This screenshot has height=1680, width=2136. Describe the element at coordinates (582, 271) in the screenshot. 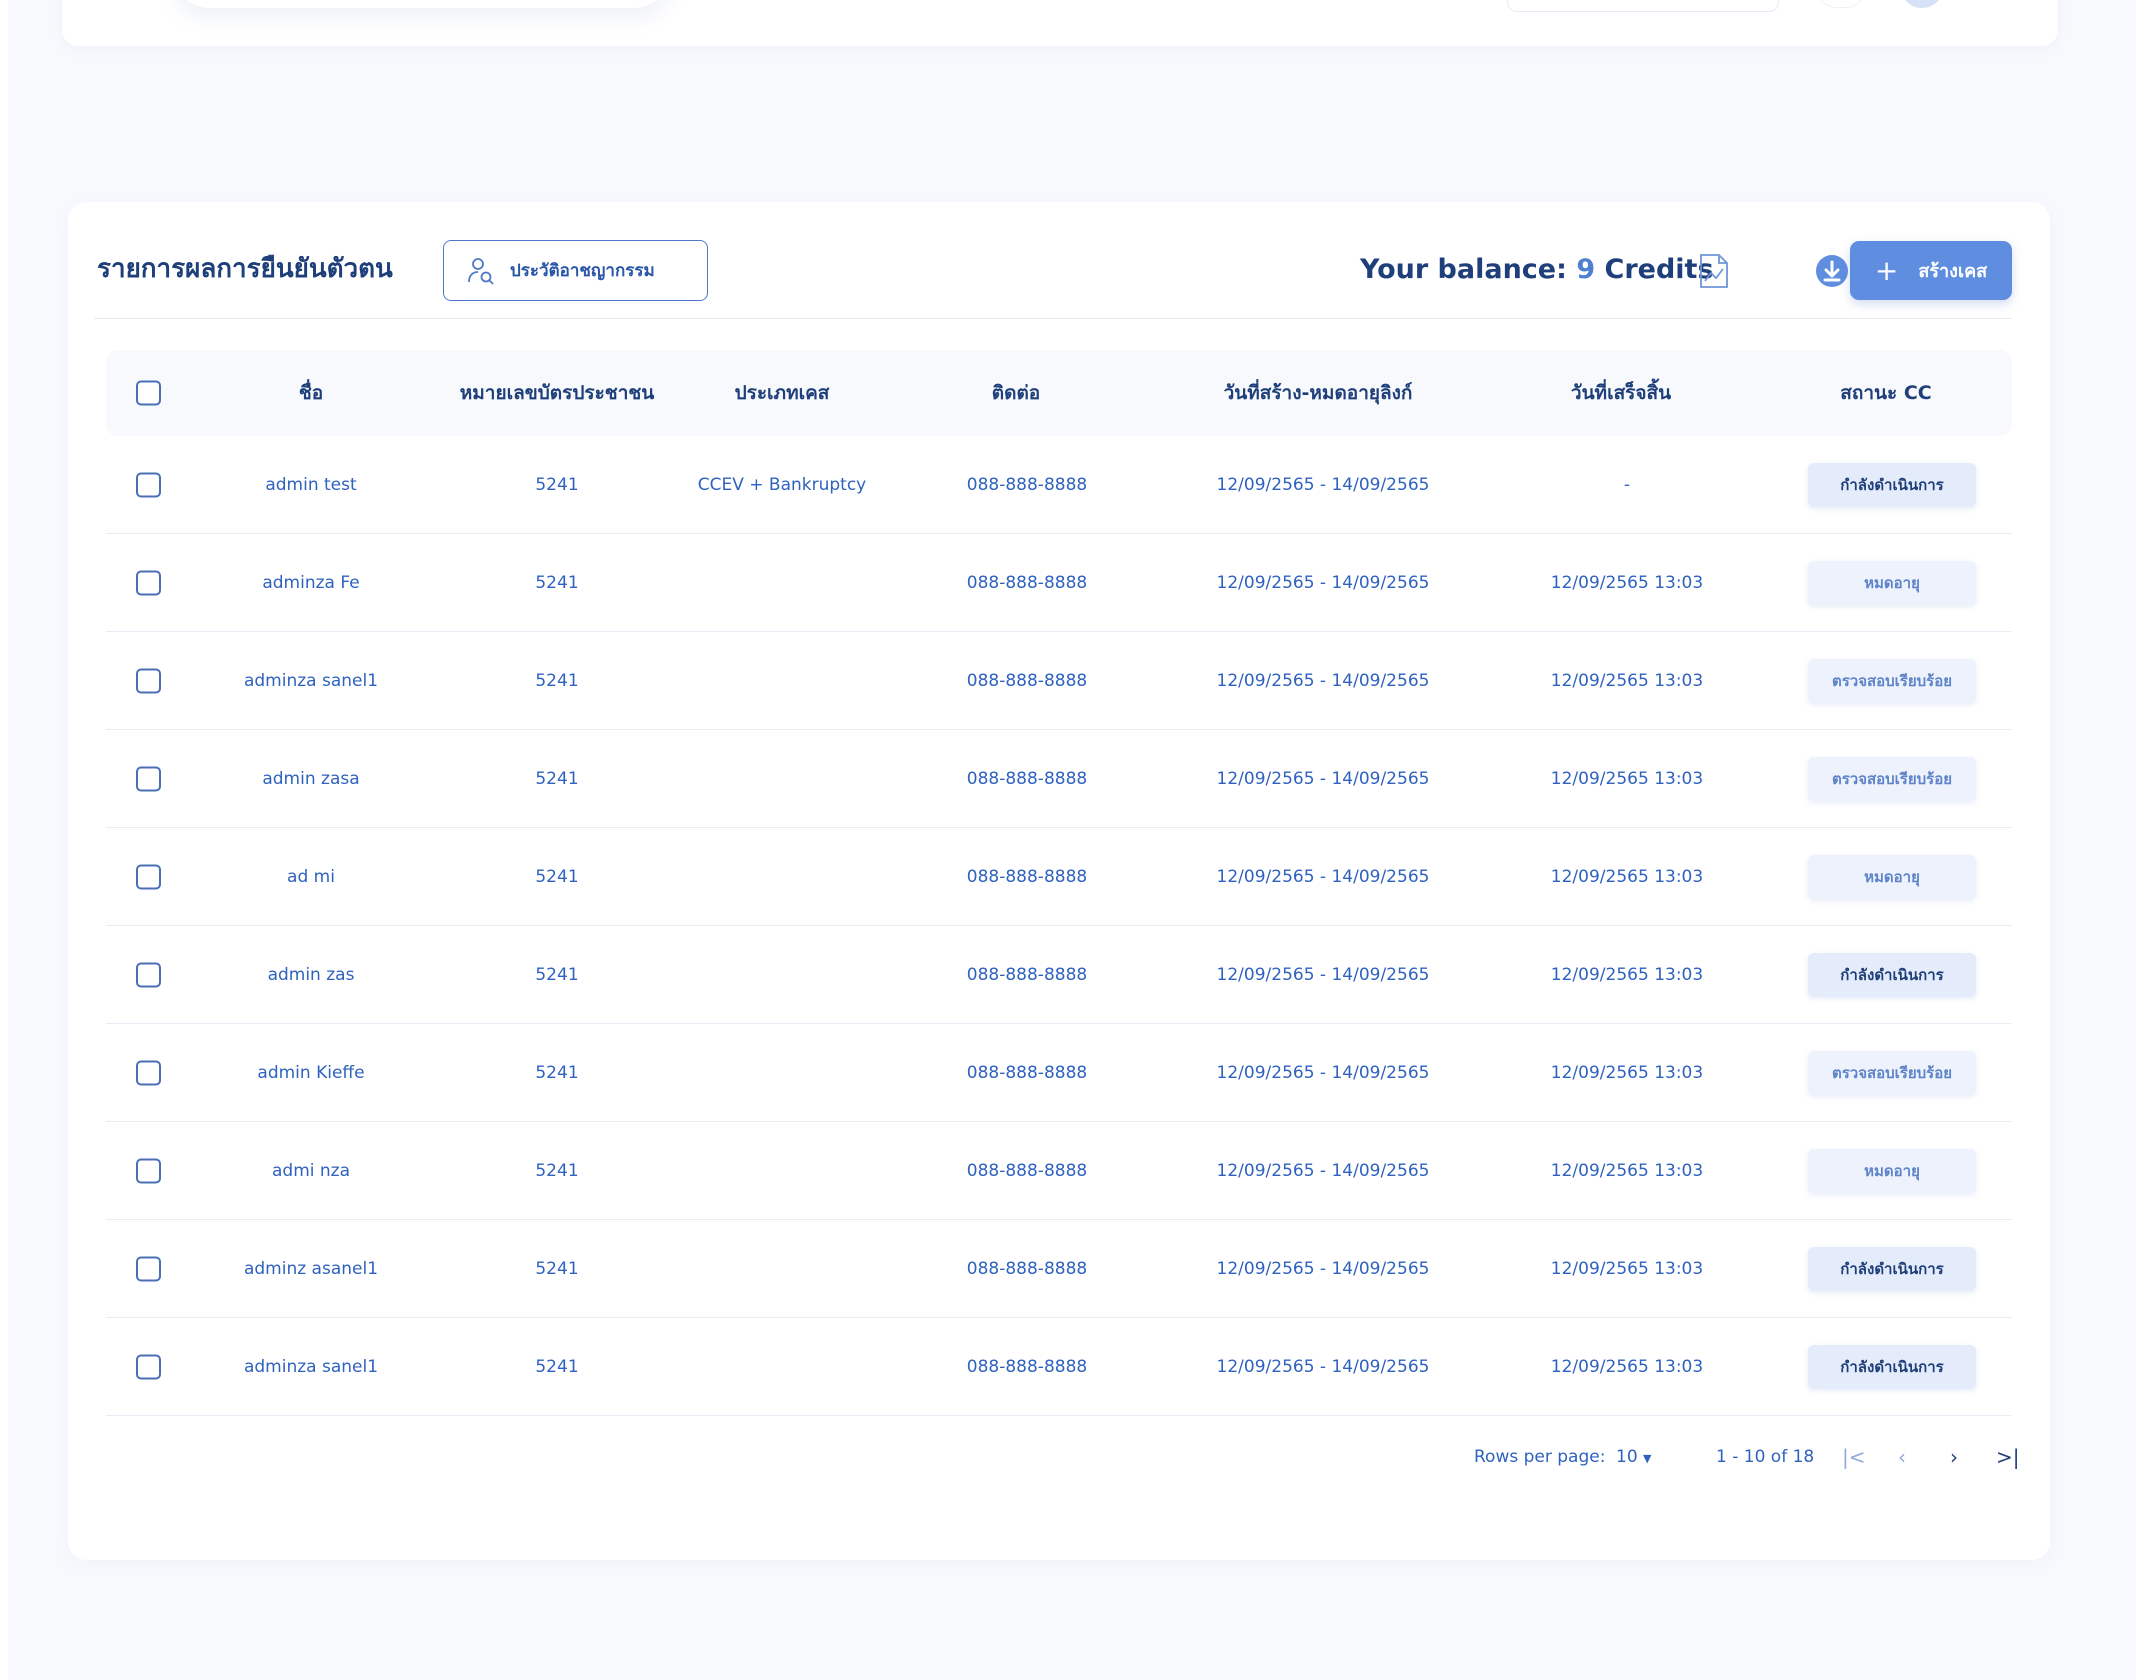

I see `criminal-history-label: ประวัติอาชญากรรม` at that location.